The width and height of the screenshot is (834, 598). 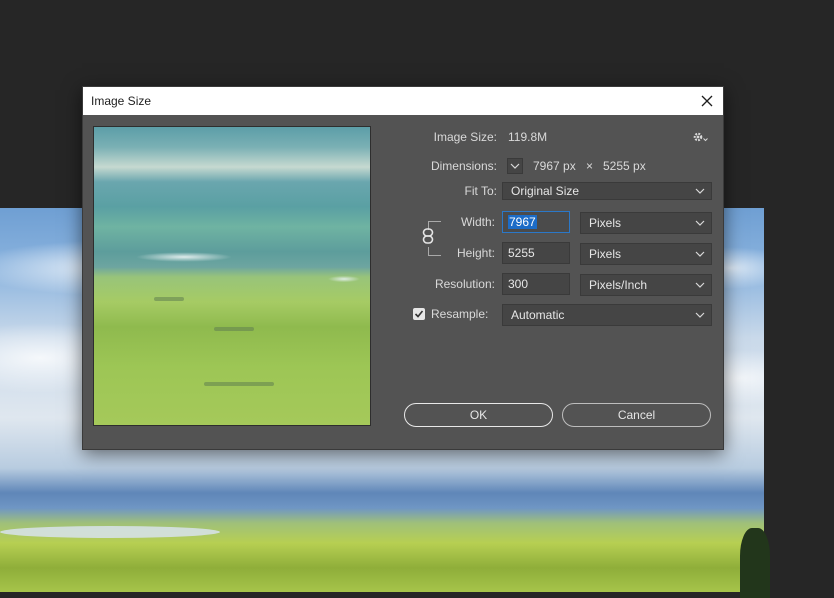 What do you see at coordinates (590, 166) in the screenshot?
I see `dimensions-times: ×` at bounding box center [590, 166].